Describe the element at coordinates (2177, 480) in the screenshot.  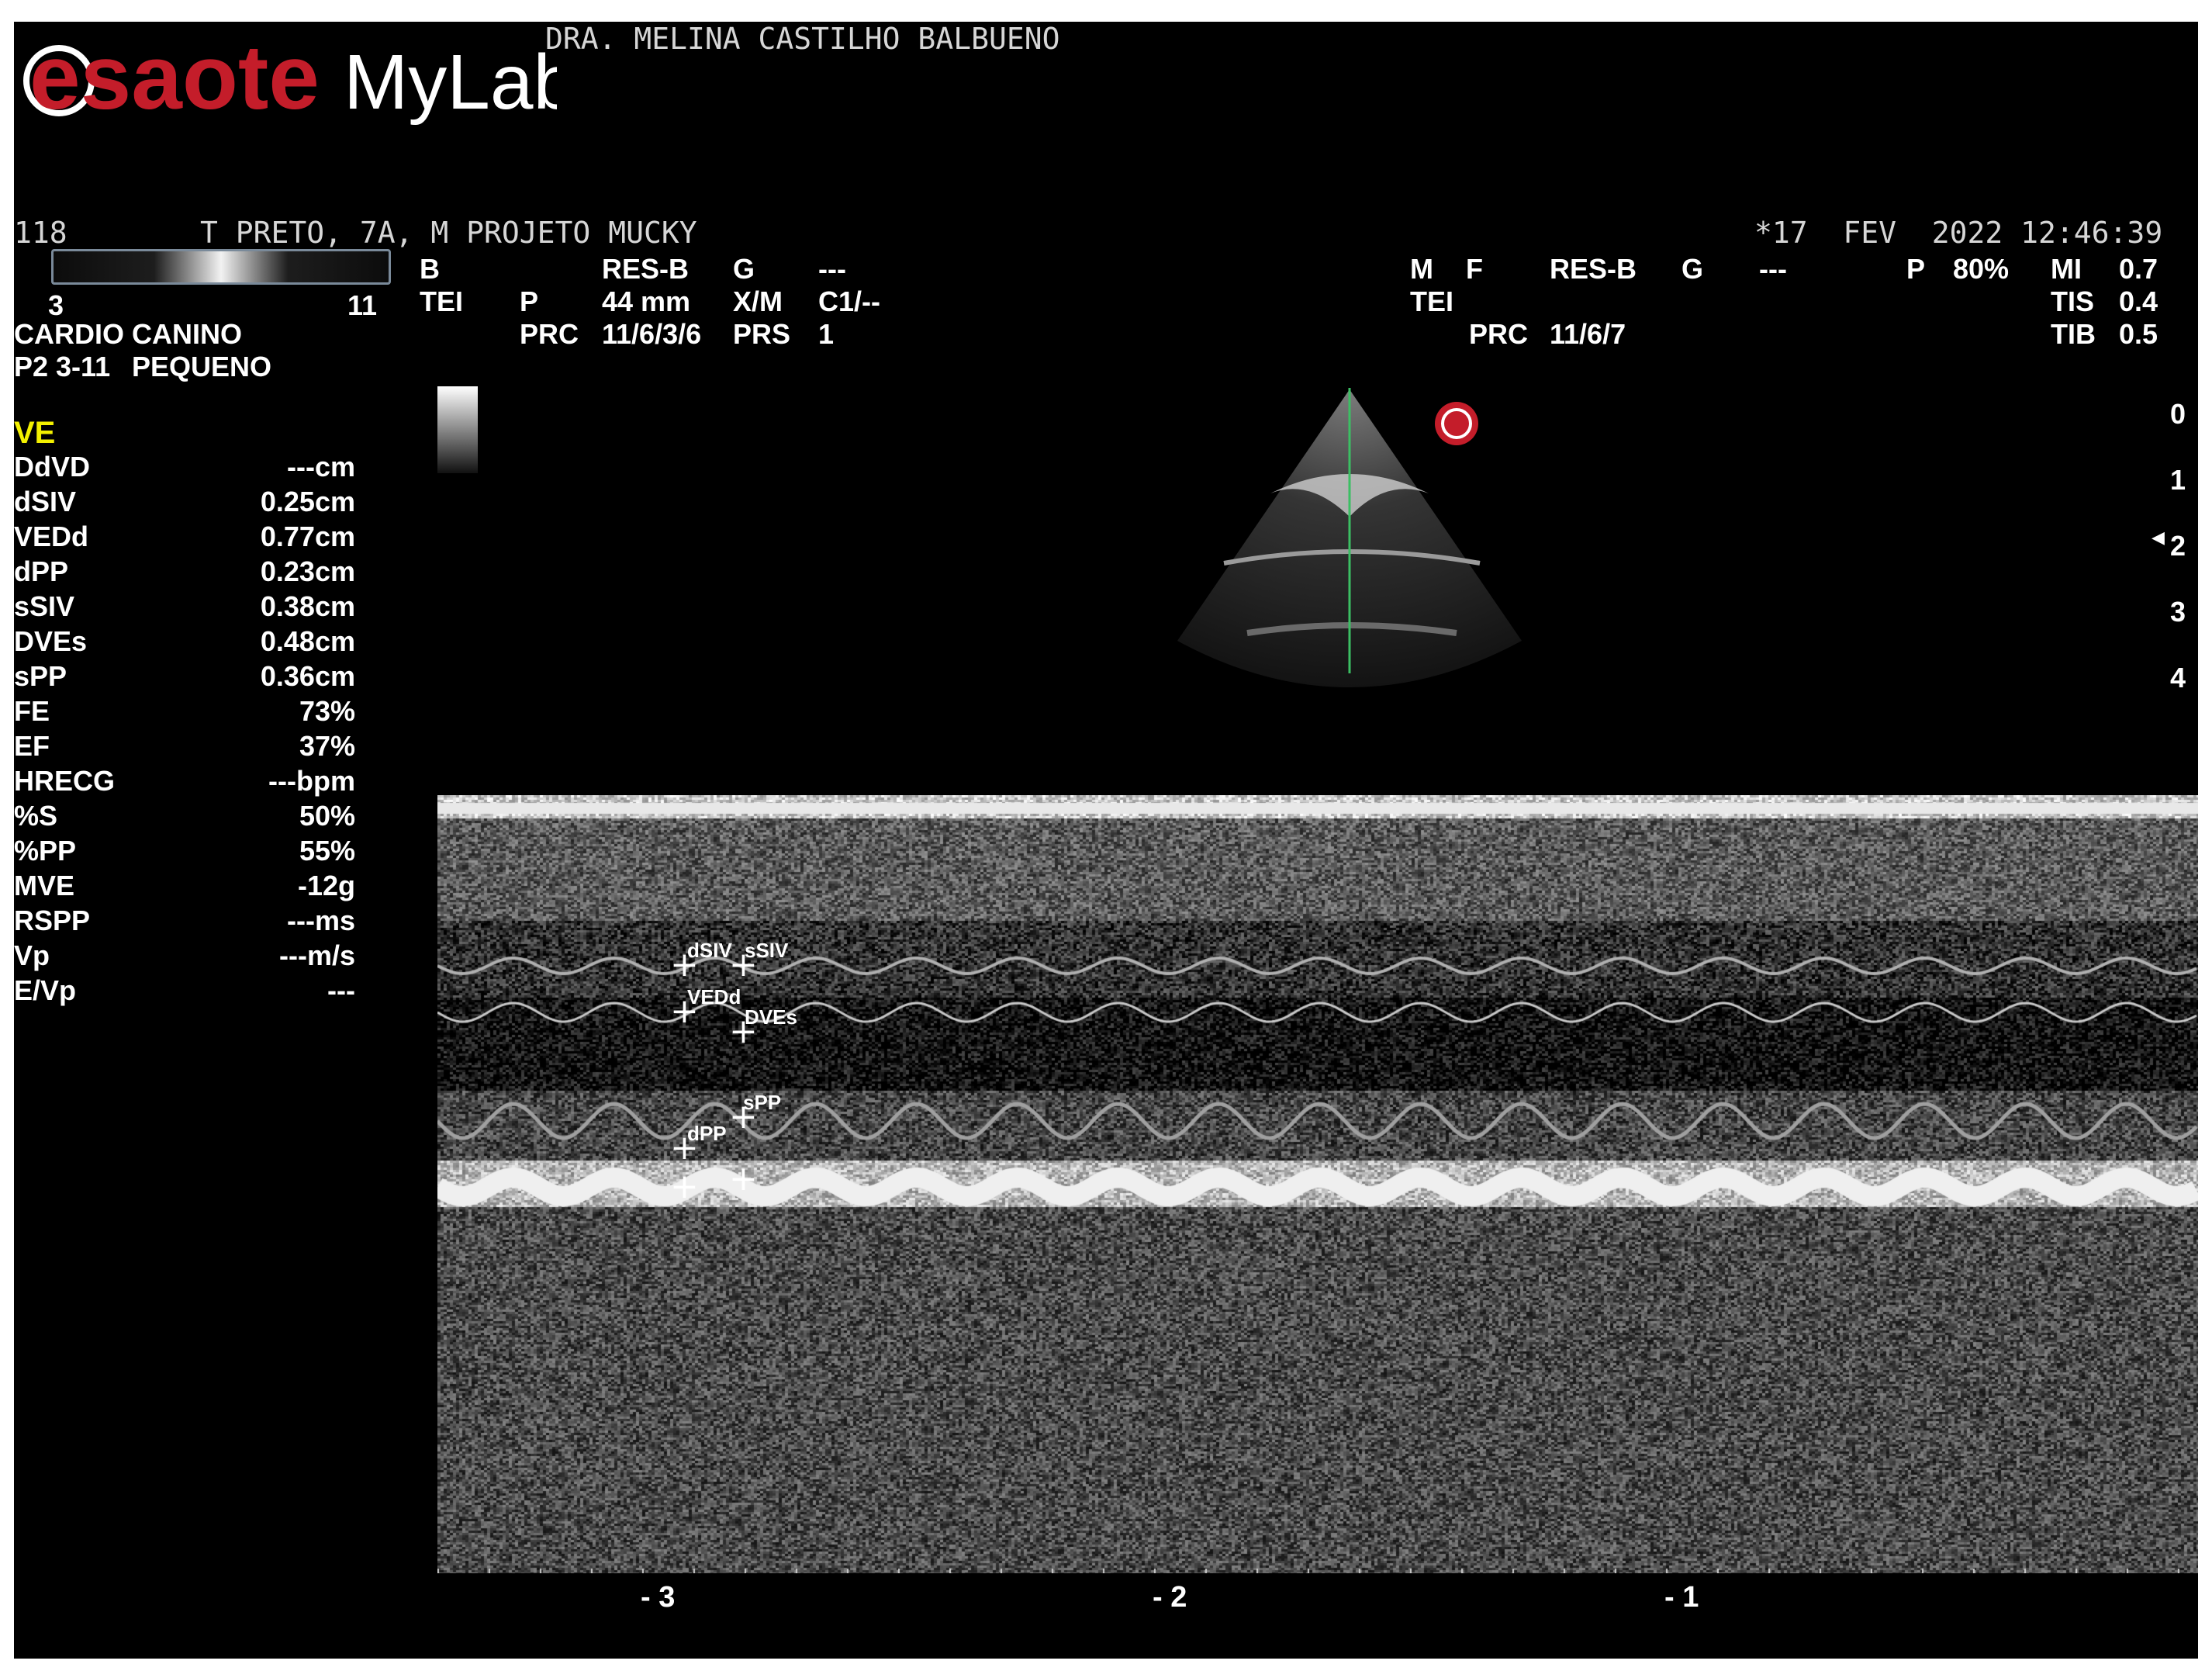
I see `depth-tick-label: 1` at that location.